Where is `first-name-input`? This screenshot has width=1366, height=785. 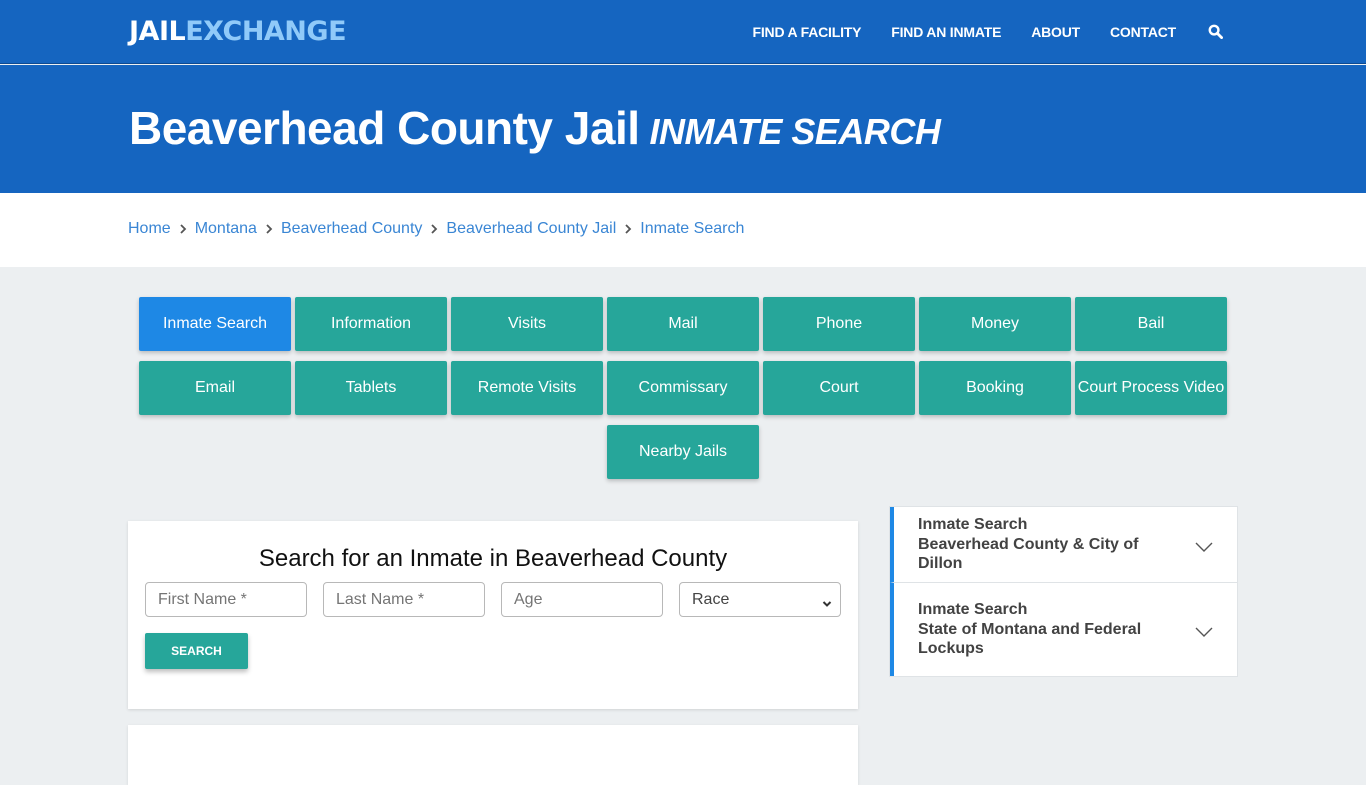 first-name-input is located at coordinates (226, 599).